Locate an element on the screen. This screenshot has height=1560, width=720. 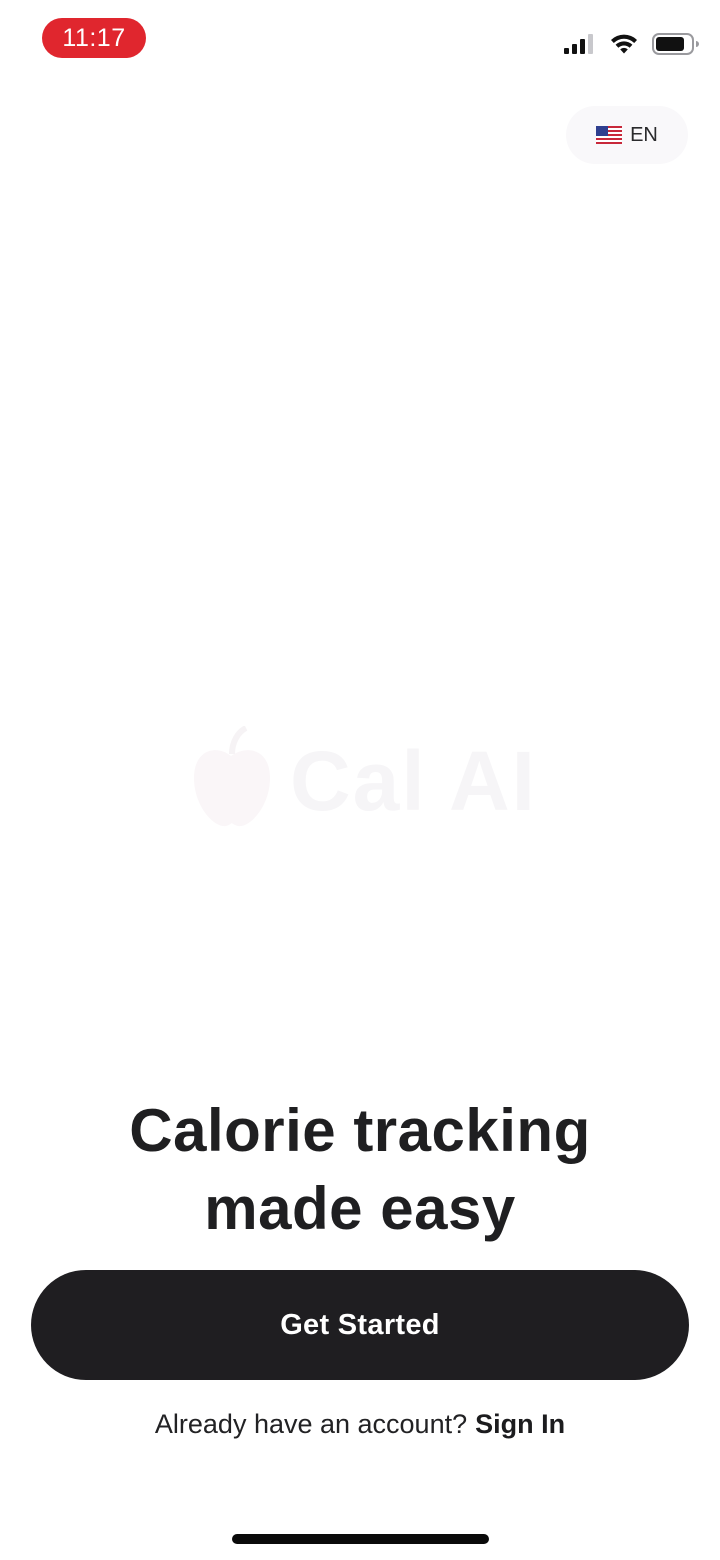
status-icons is located at coordinates (631, 44).